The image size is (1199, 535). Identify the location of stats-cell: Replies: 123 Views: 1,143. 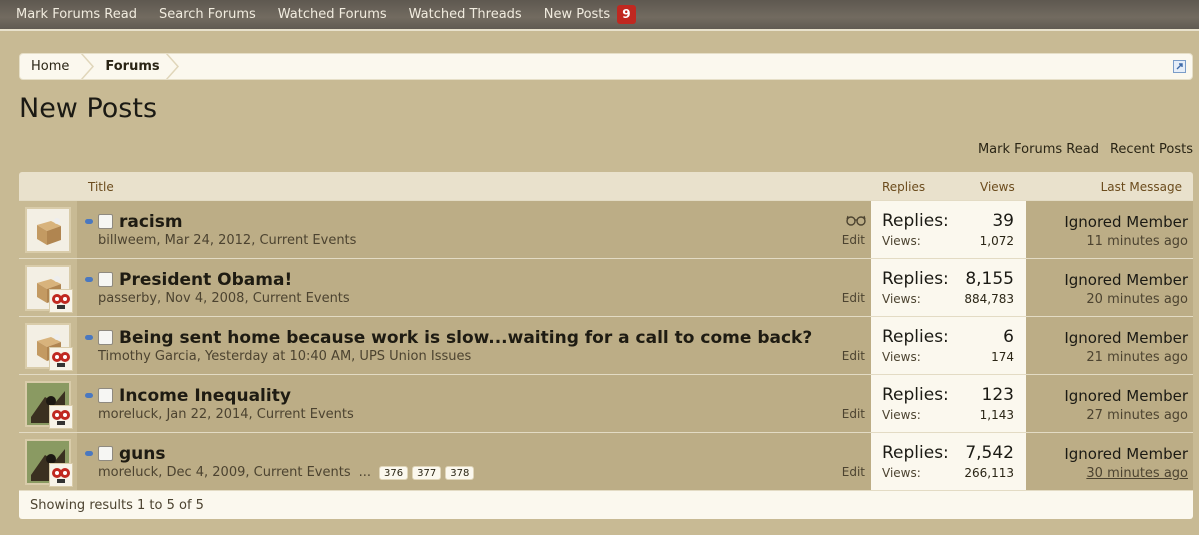
(948, 403).